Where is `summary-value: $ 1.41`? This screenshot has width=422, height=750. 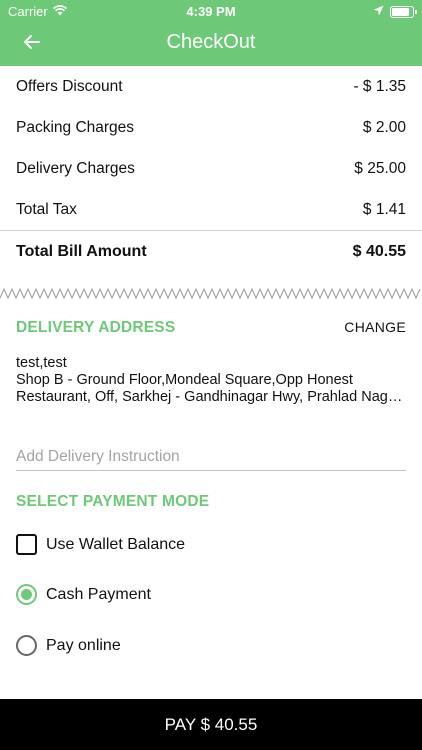
summary-value: $ 1.41 is located at coordinates (384, 209).